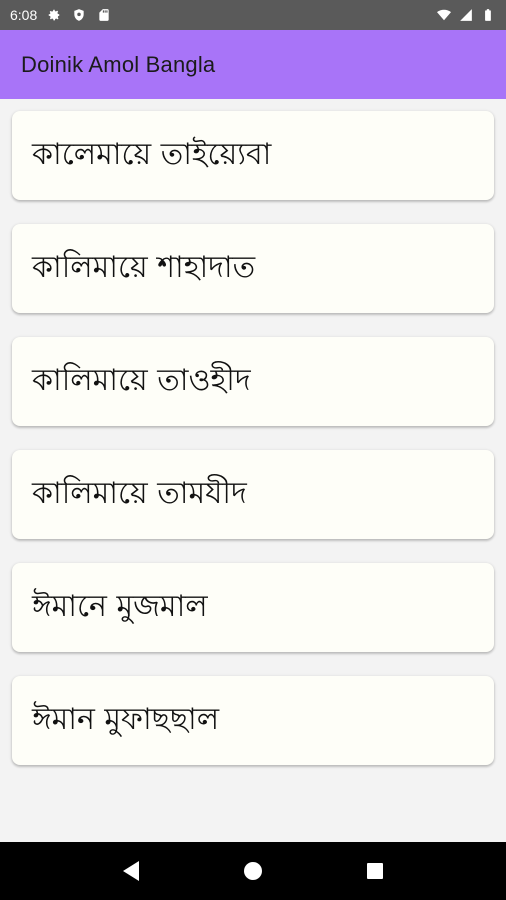 This screenshot has width=506, height=900. Describe the element at coordinates (253, 494) in the screenshot. I see `list-item-kalima-tamjeed: কালিমায়ে তামযীদ` at that location.